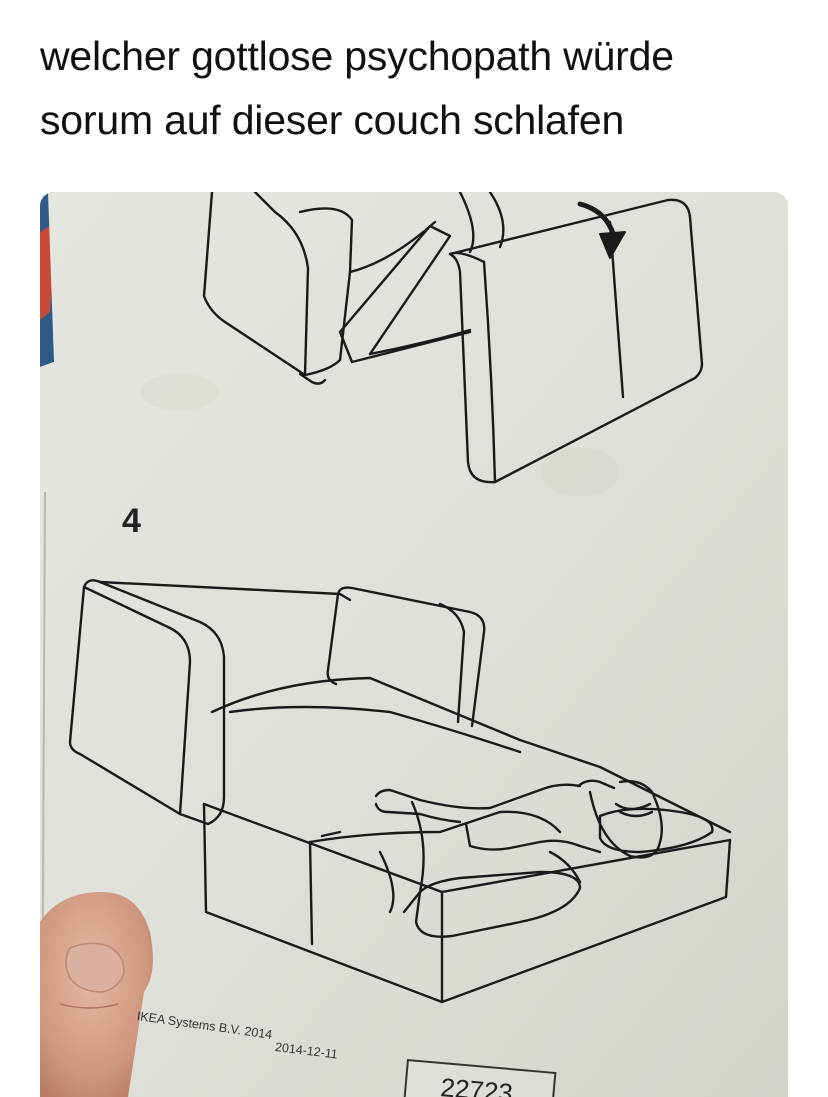 The height and width of the screenshot is (1097, 828). Describe the element at coordinates (131, 521) in the screenshot. I see `step-number: 4` at that location.